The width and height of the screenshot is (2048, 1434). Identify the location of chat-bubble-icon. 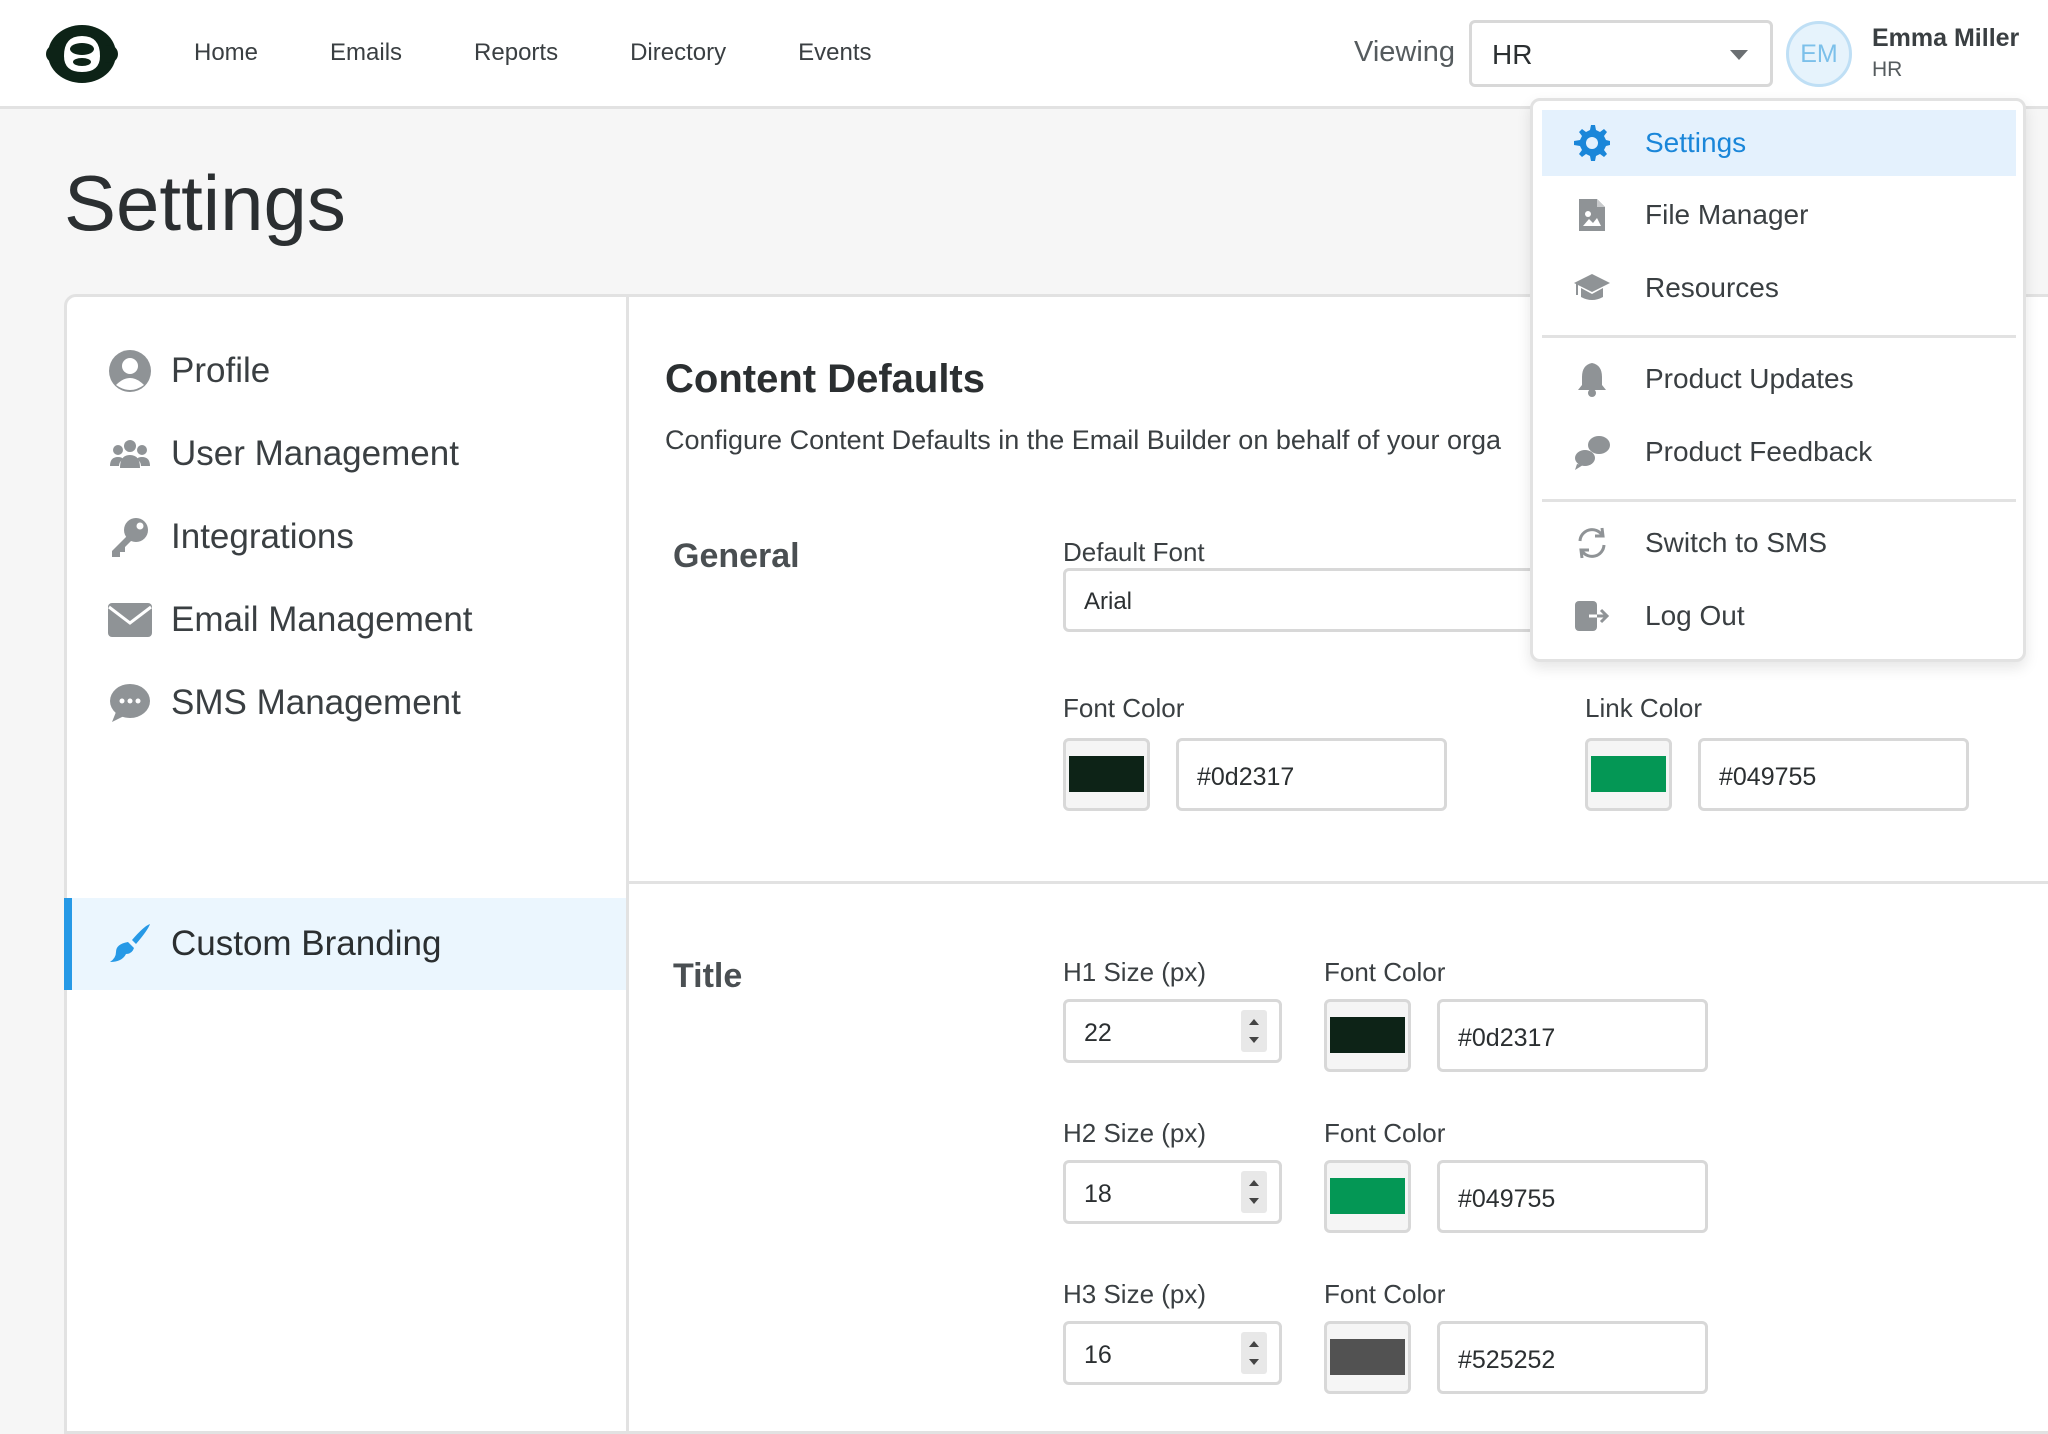
(130, 703).